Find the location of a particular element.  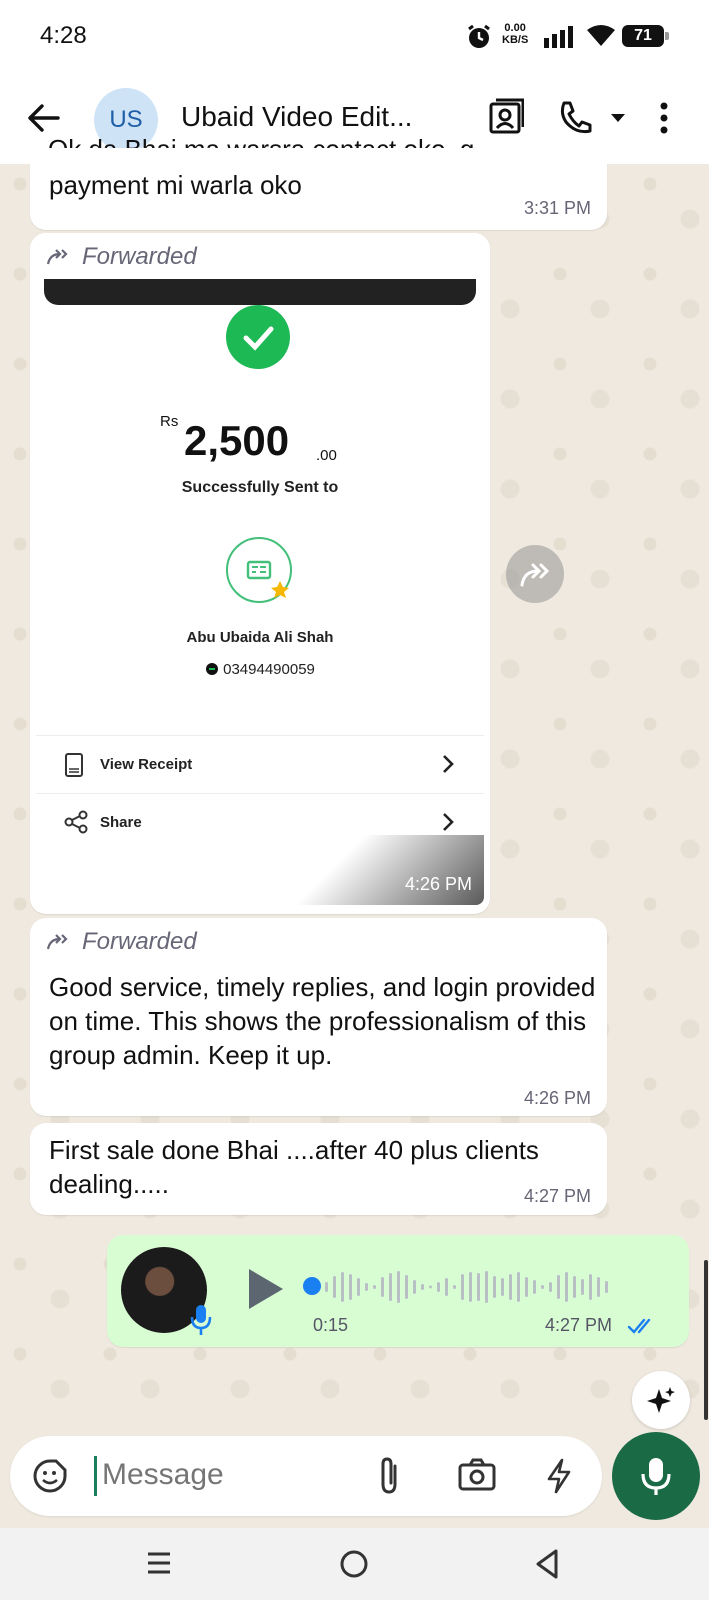

forward-button is located at coordinates (535, 574).